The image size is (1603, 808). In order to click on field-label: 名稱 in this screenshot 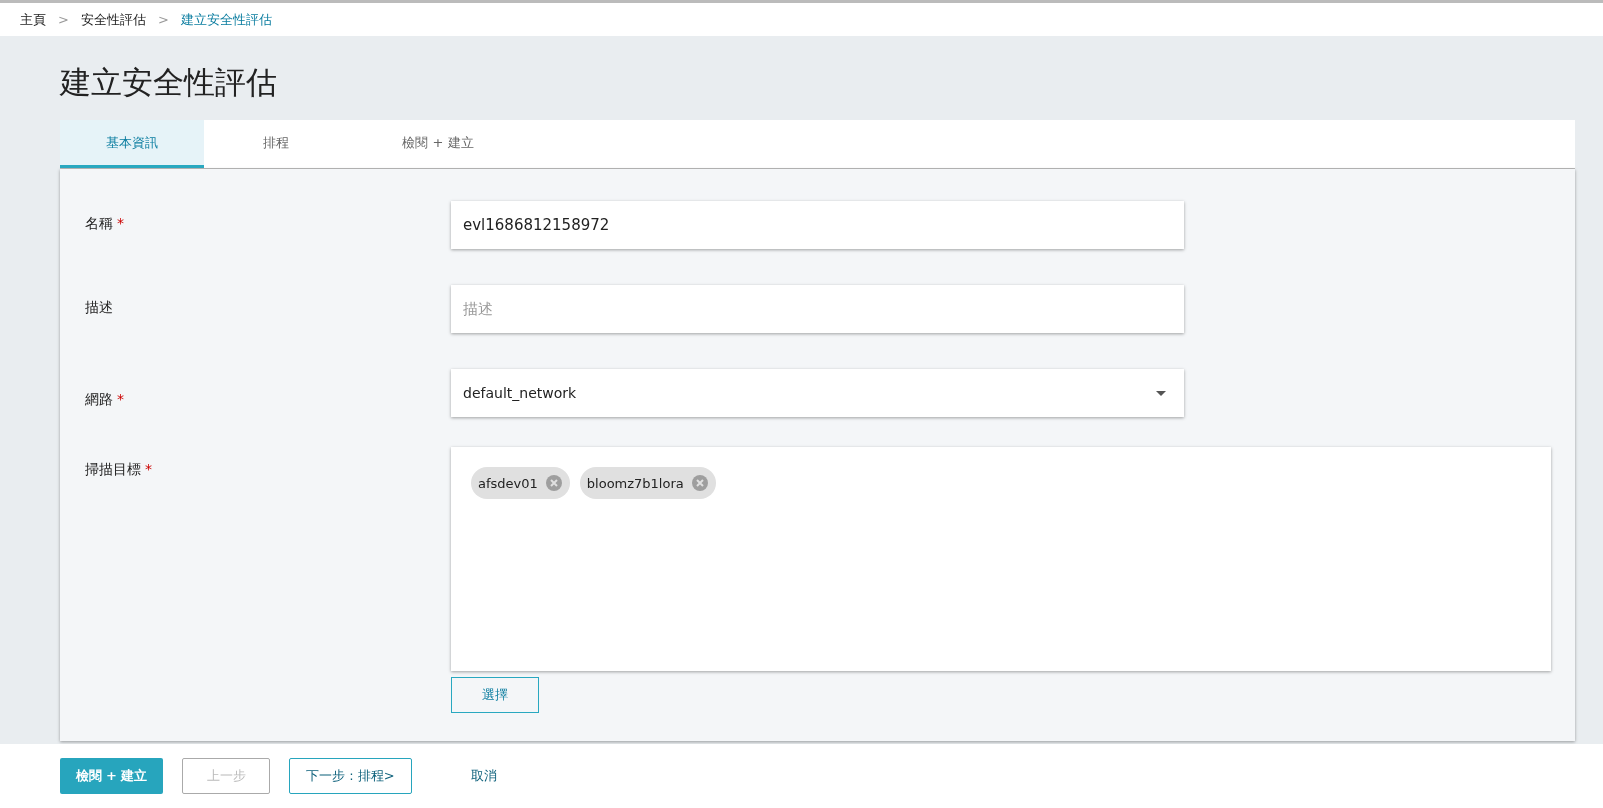, I will do `click(99, 223)`.